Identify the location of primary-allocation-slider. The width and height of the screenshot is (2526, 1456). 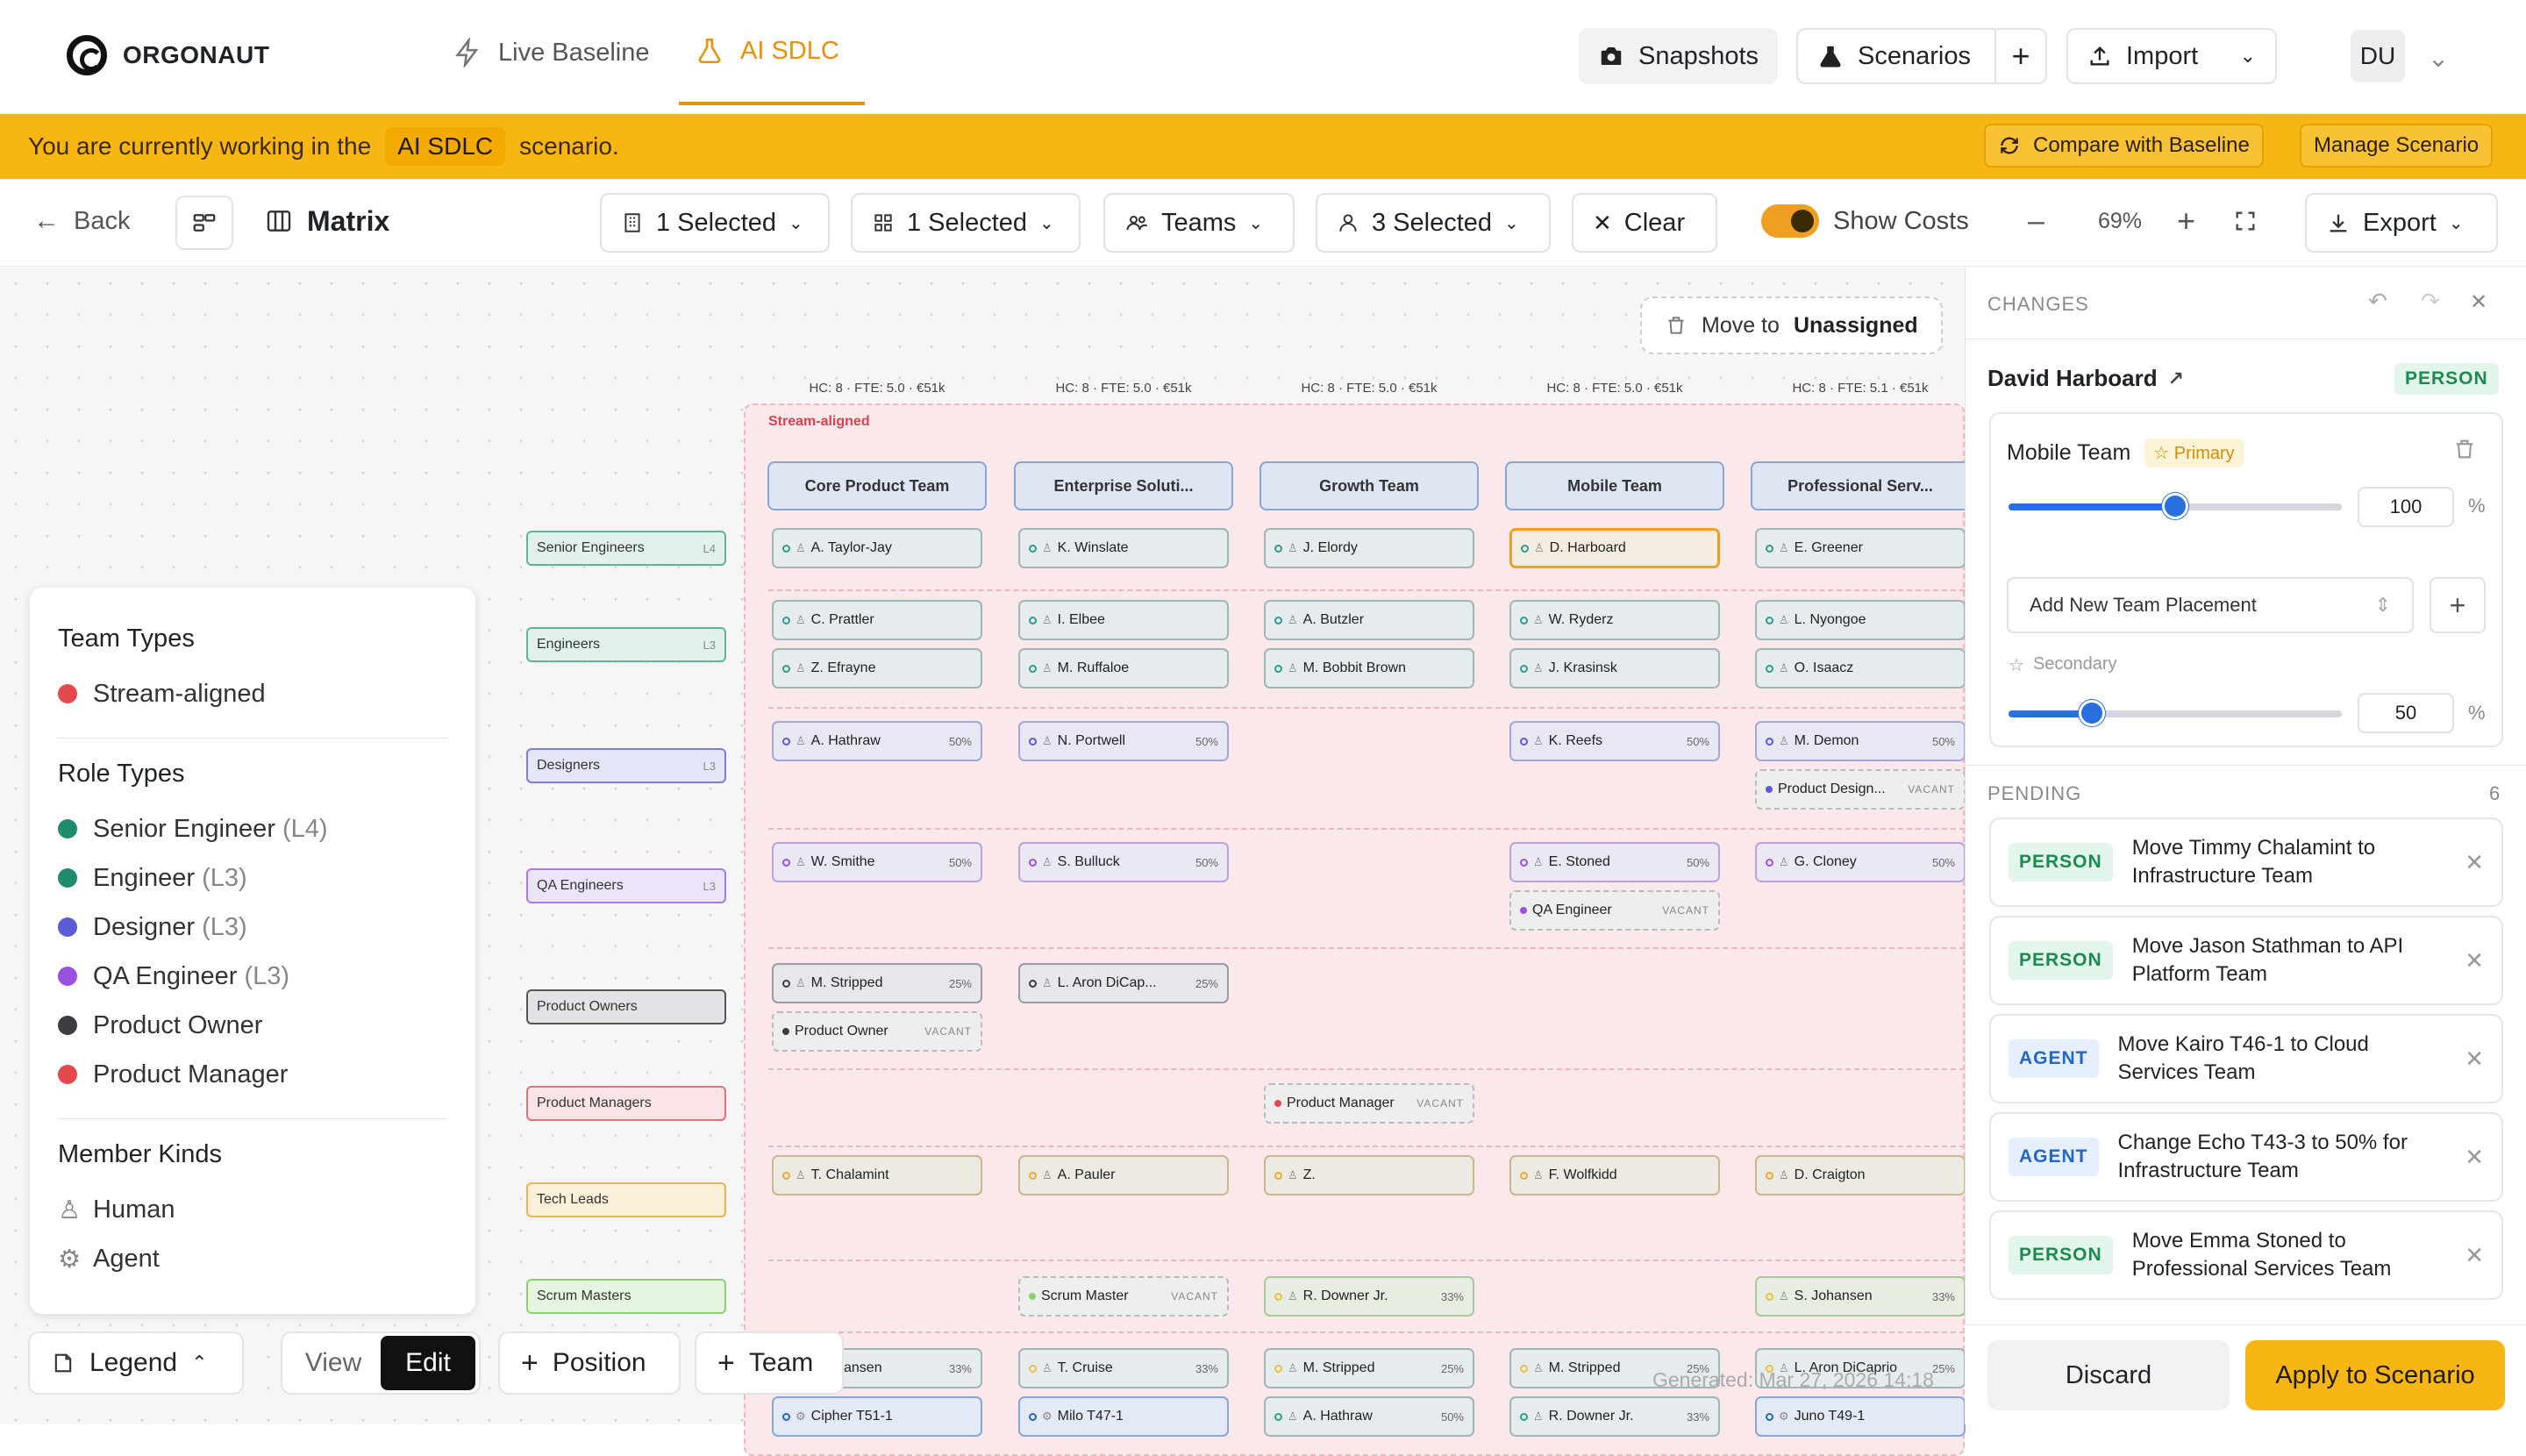
(2175, 506).